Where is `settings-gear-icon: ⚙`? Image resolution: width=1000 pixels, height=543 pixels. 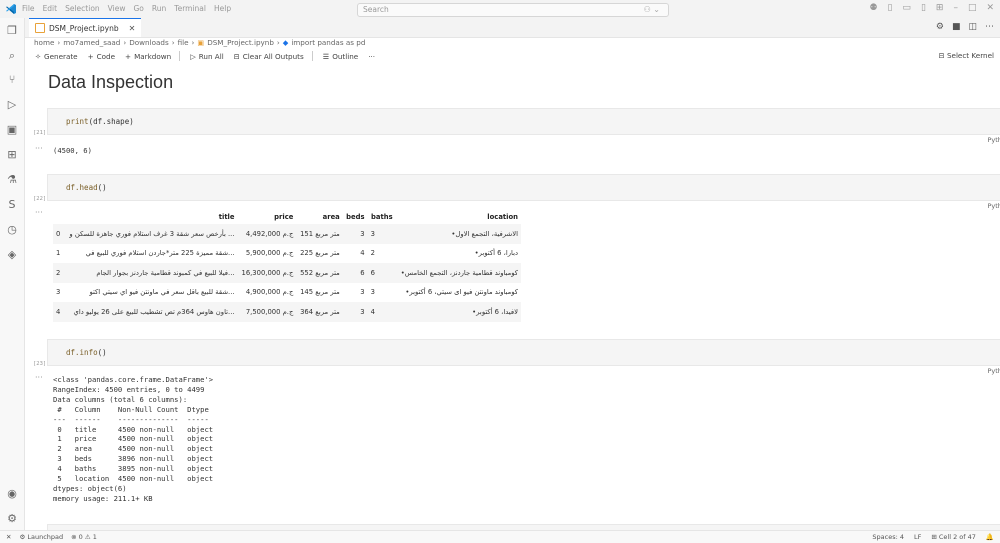 settings-gear-icon: ⚙ is located at coordinates (12, 519).